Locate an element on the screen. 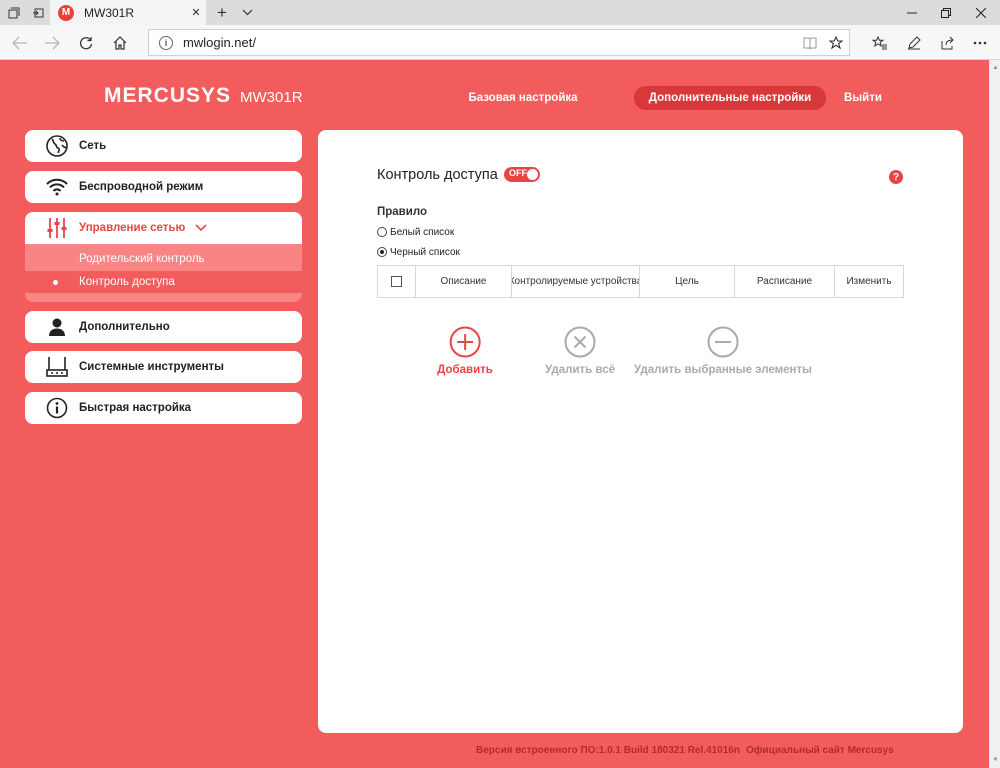 This screenshot has height=768, width=1000. browser-nav-bar: i mwlogin.net/ is located at coordinates (500, 42).